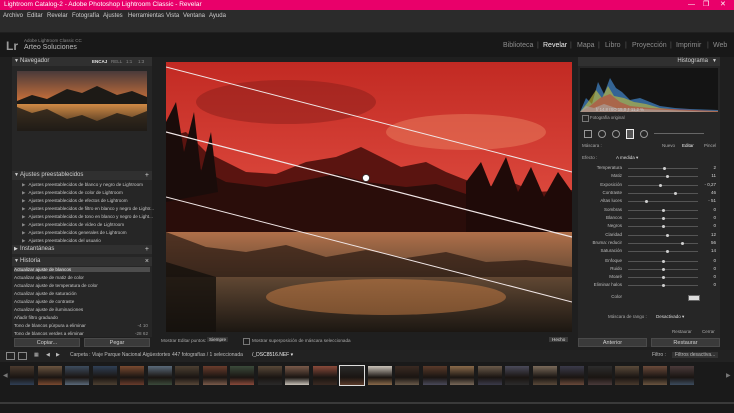  What do you see at coordinates (709, 200) in the screenshot?
I see `slider-value: - 51` at bounding box center [709, 200].